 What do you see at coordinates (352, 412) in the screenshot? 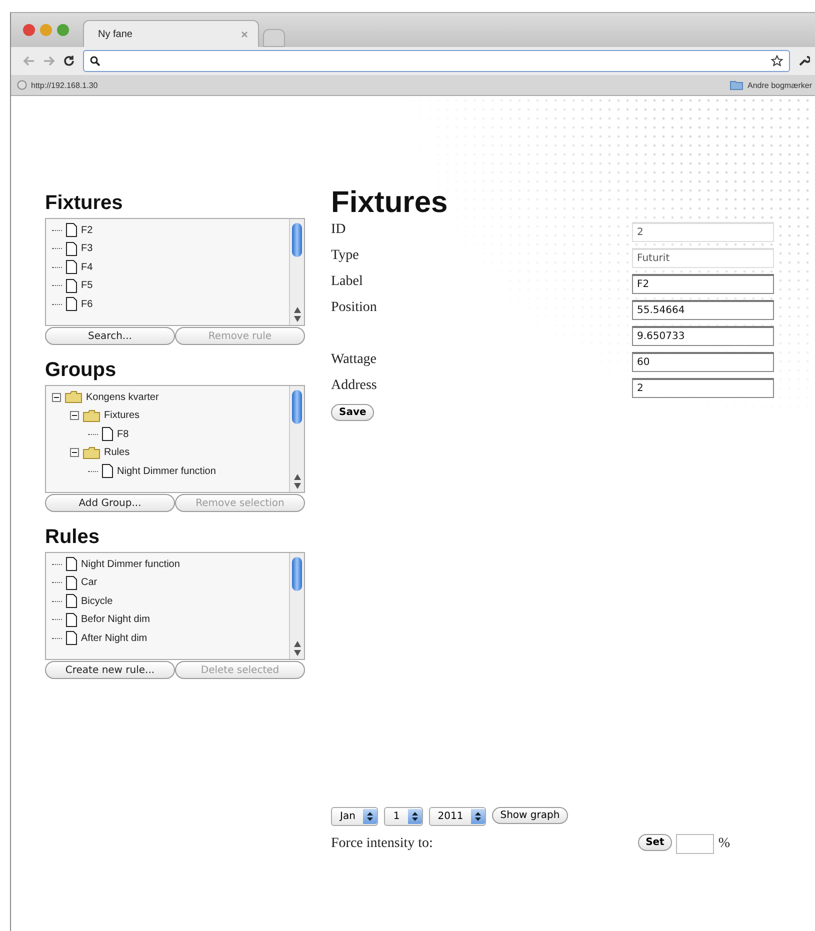
I see `save-button: Save` at bounding box center [352, 412].